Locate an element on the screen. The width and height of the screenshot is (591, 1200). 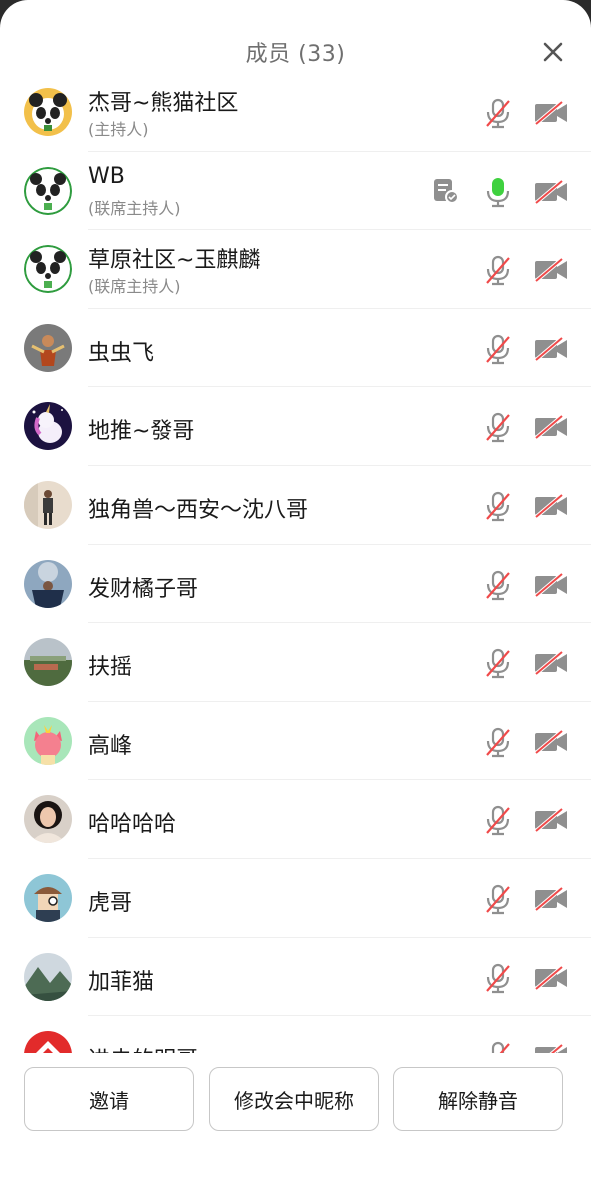
member-role: (主持人) is located at coordinates (118, 129).